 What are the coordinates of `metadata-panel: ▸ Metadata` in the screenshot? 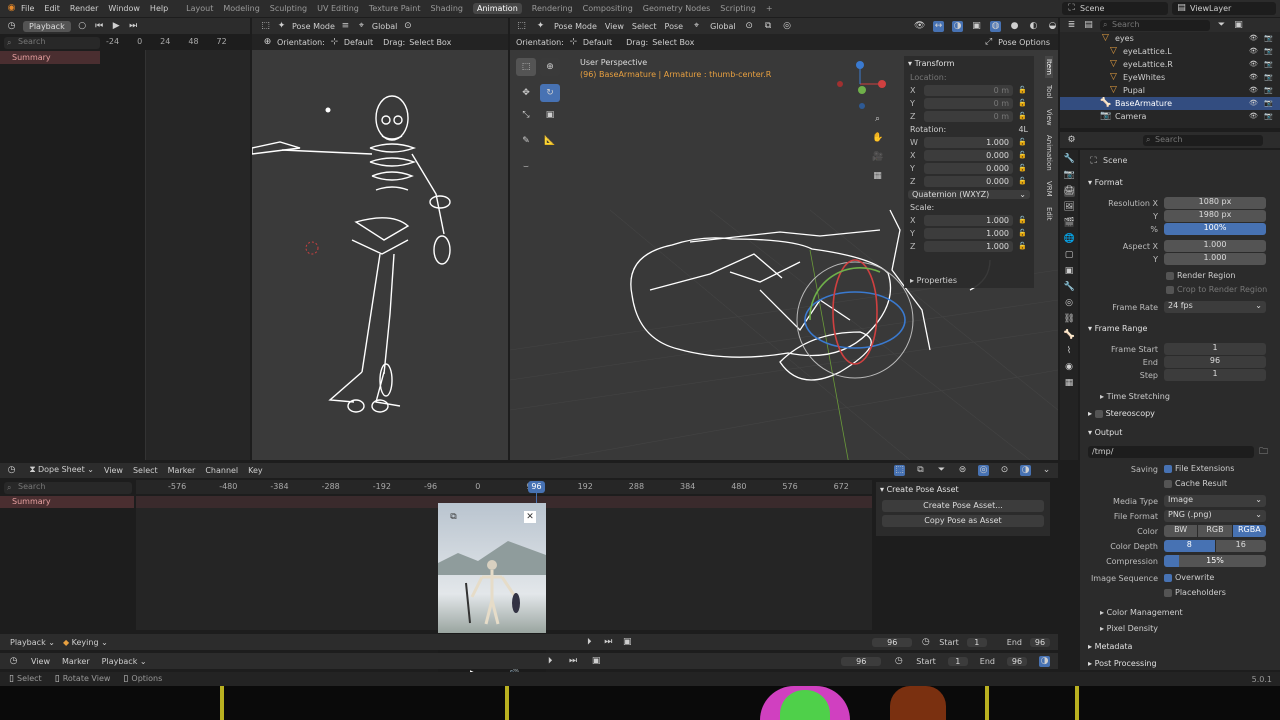 It's located at (1110, 646).